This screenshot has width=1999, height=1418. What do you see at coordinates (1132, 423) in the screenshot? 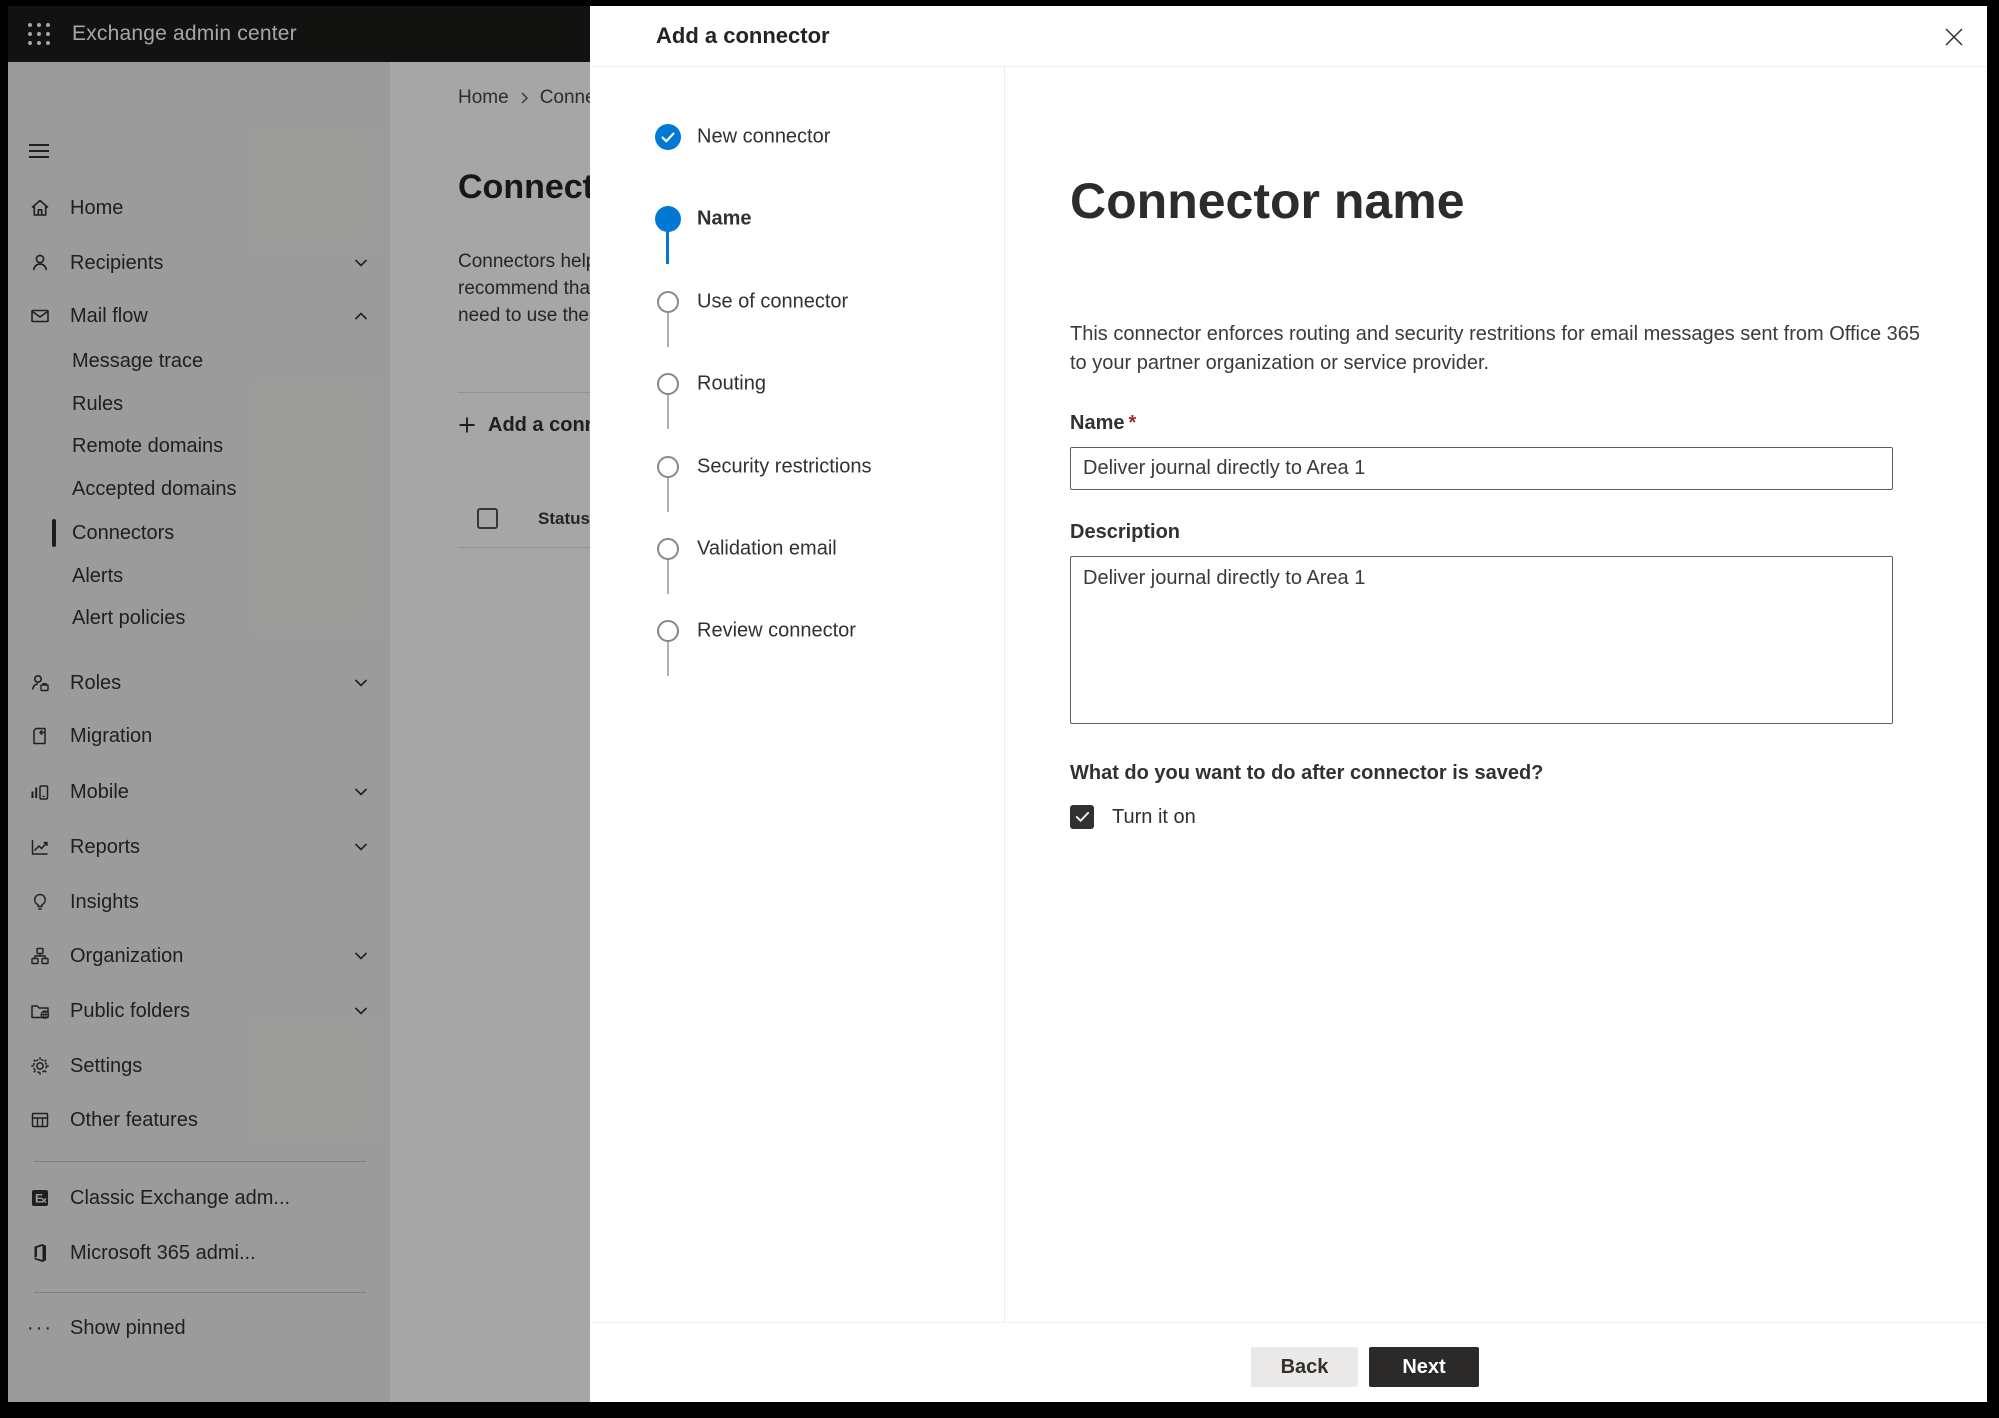
I see `required-marker: *` at bounding box center [1132, 423].